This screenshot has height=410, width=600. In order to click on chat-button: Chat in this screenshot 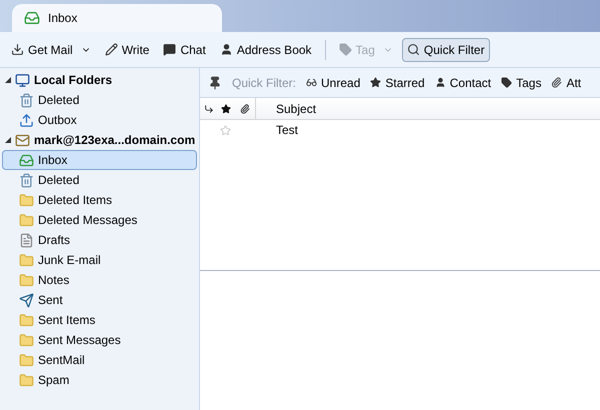, I will do `click(184, 50)`.